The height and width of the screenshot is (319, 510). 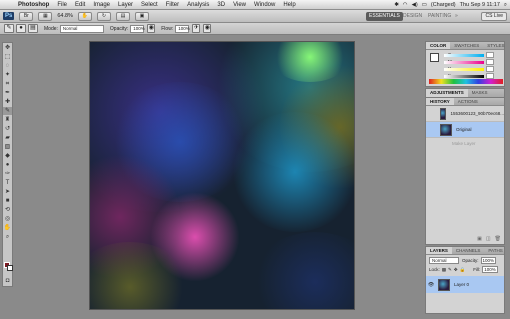 What do you see at coordinates (494, 16) in the screenshot?
I see `cs-live-button: CS Live` at bounding box center [494, 16].